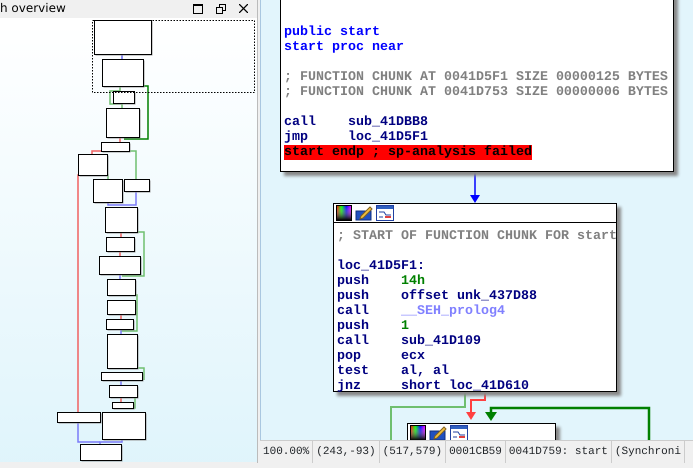 The image size is (693, 468). What do you see at coordinates (198, 9) in the screenshot?
I see `maximize-icon` at bounding box center [198, 9].